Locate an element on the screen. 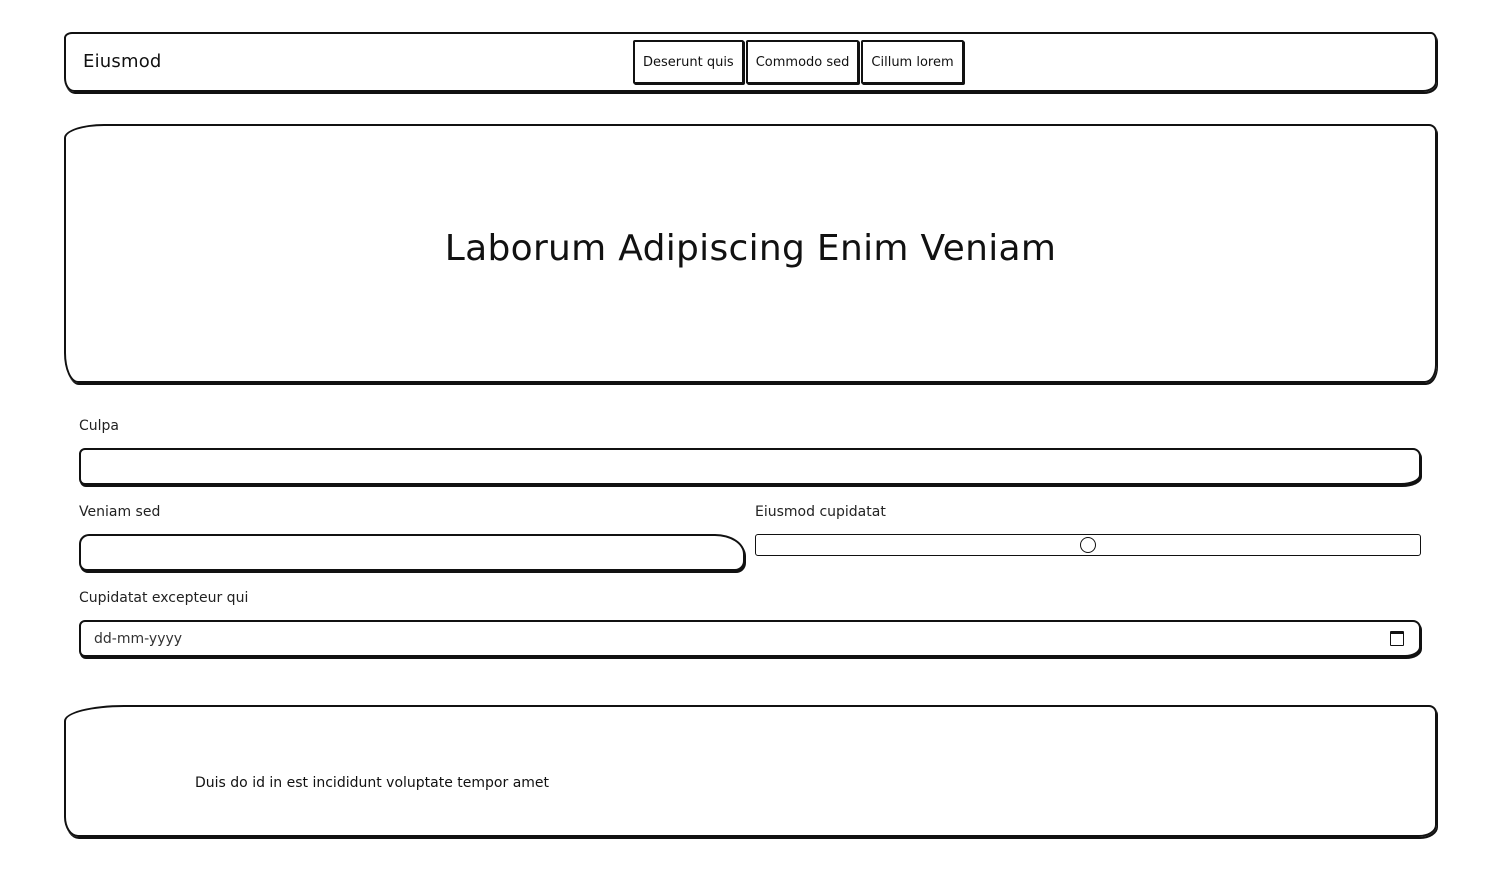 The image size is (1500, 869). hero-title: Laborum Adipiscing Enim Veniam is located at coordinates (750, 248).